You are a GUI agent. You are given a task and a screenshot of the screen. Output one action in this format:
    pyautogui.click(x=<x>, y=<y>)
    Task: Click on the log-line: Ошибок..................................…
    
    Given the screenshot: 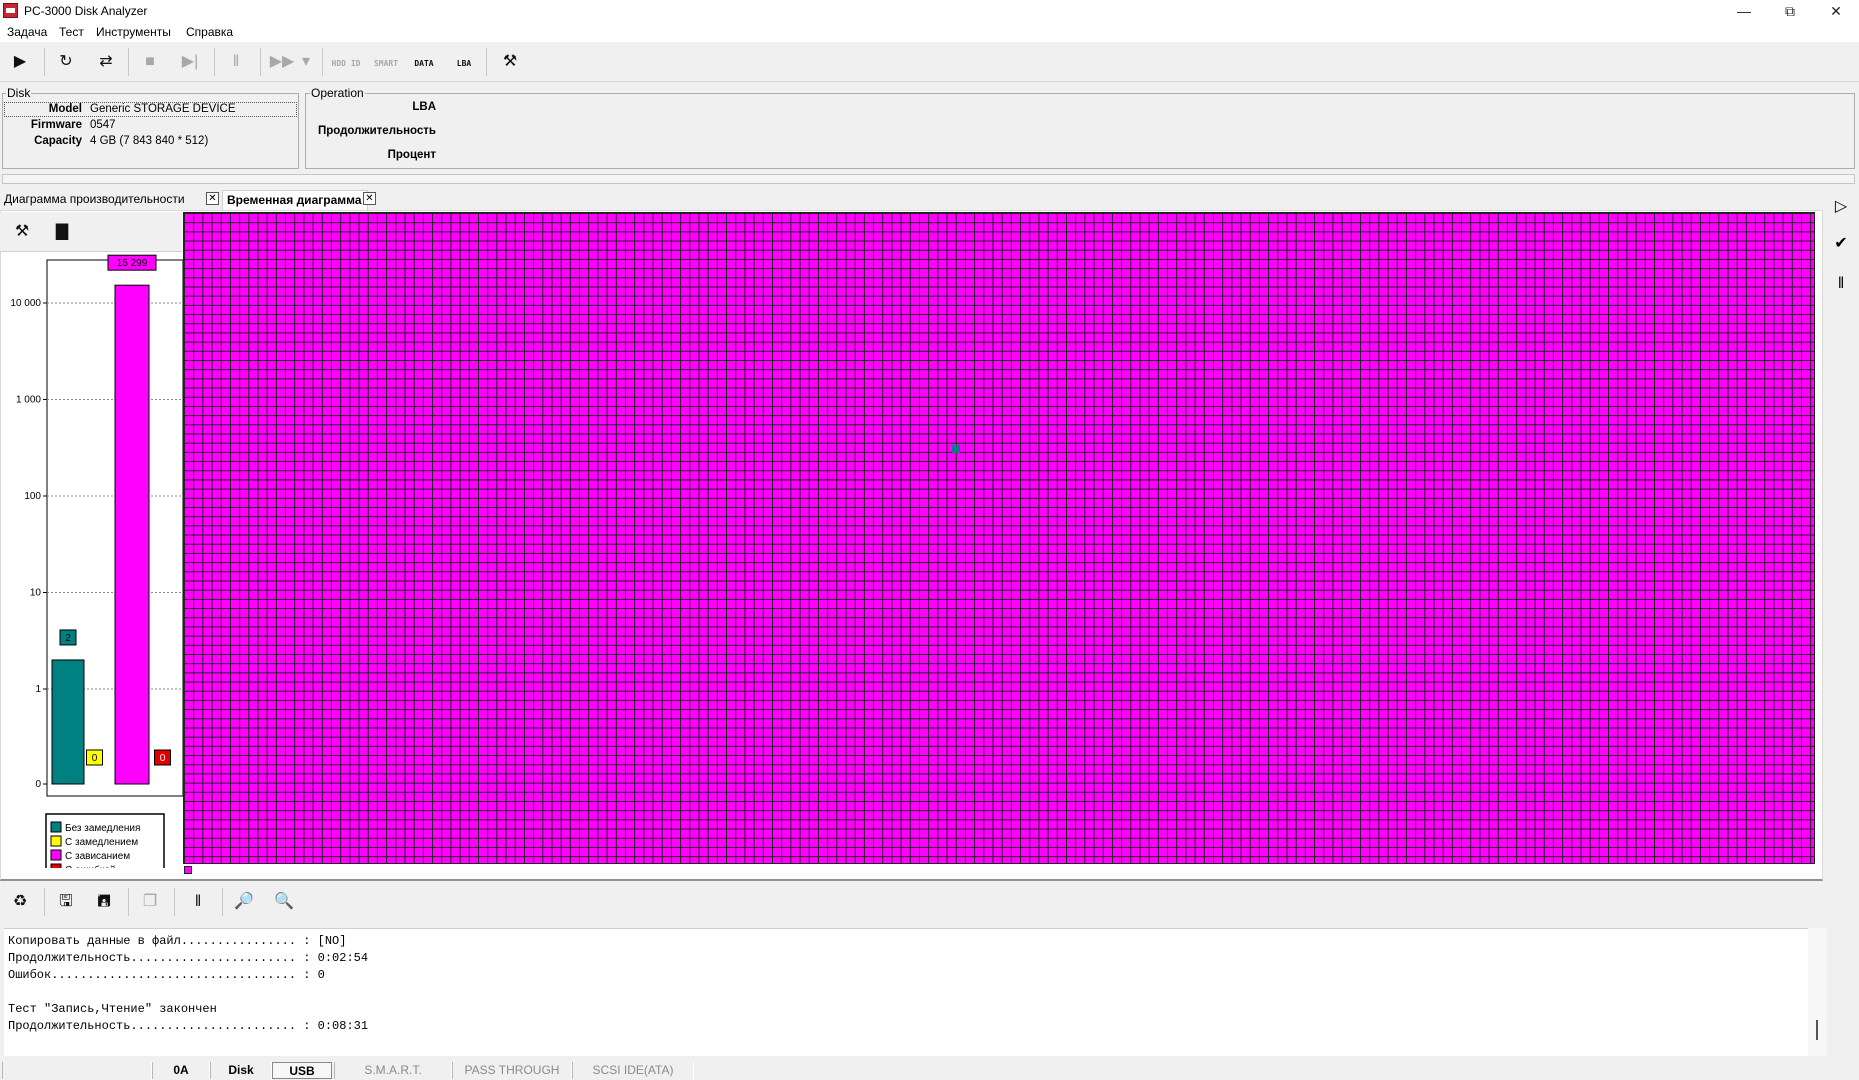 What is the action you would take?
    pyautogui.click(x=166, y=975)
    